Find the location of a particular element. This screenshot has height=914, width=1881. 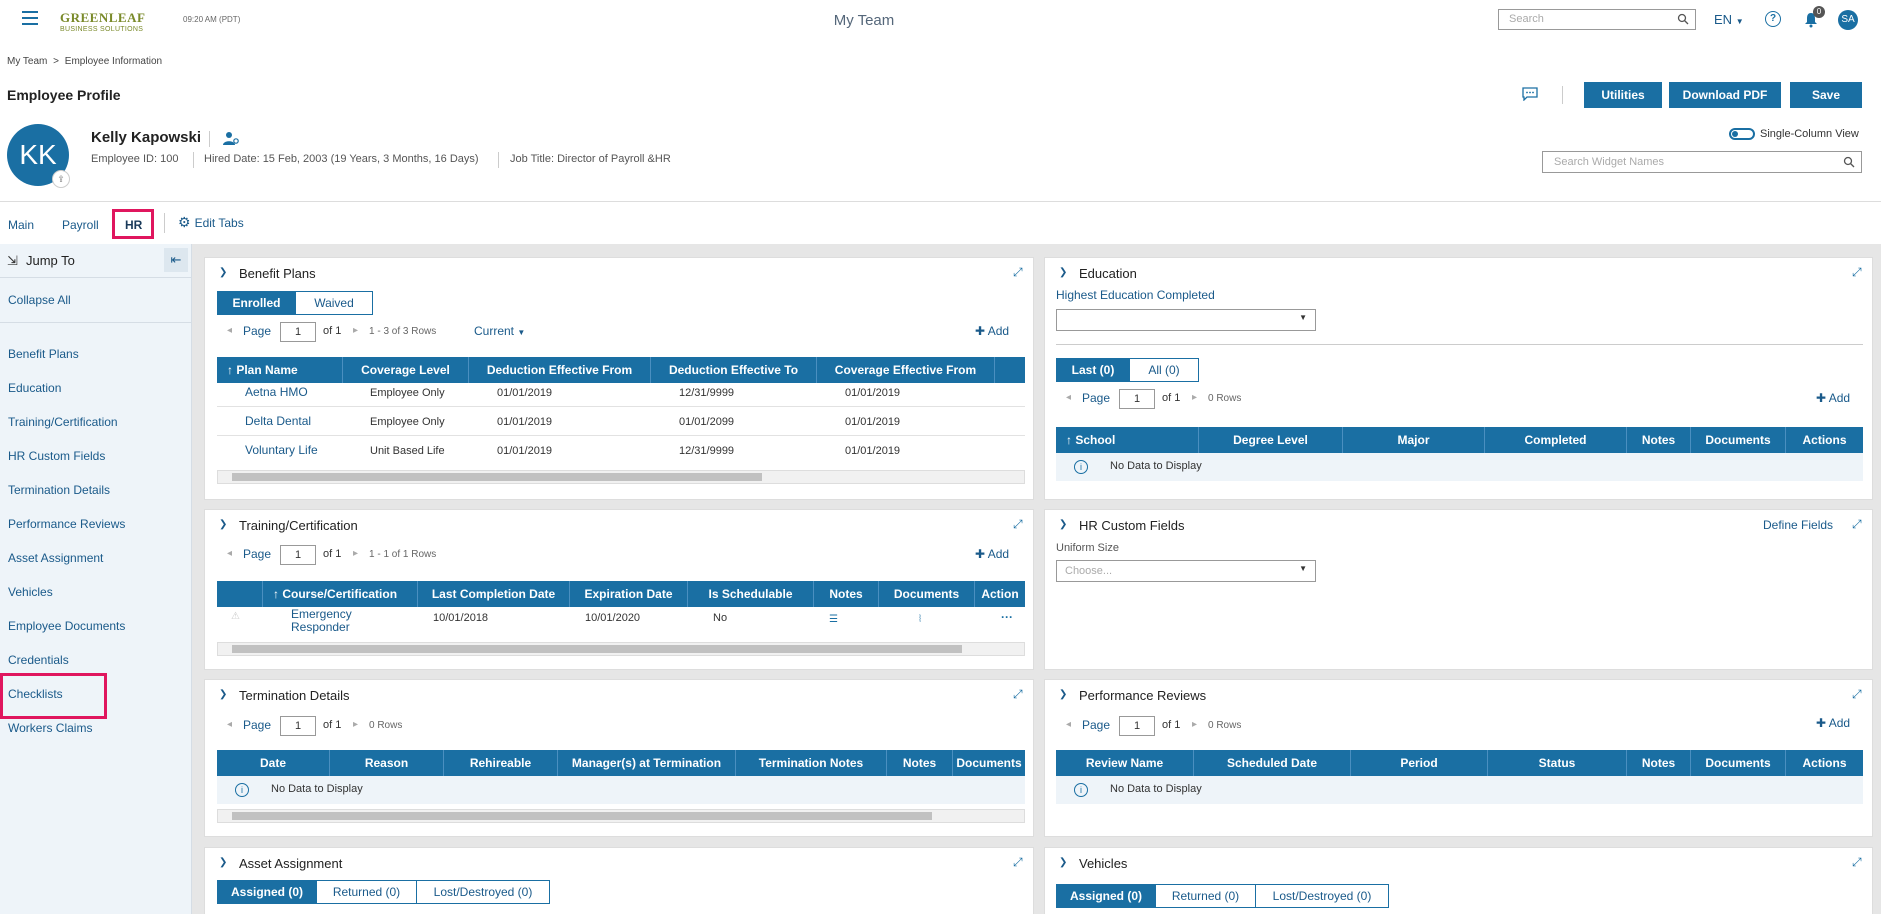

col-completed: Completed is located at coordinates (1556, 440).